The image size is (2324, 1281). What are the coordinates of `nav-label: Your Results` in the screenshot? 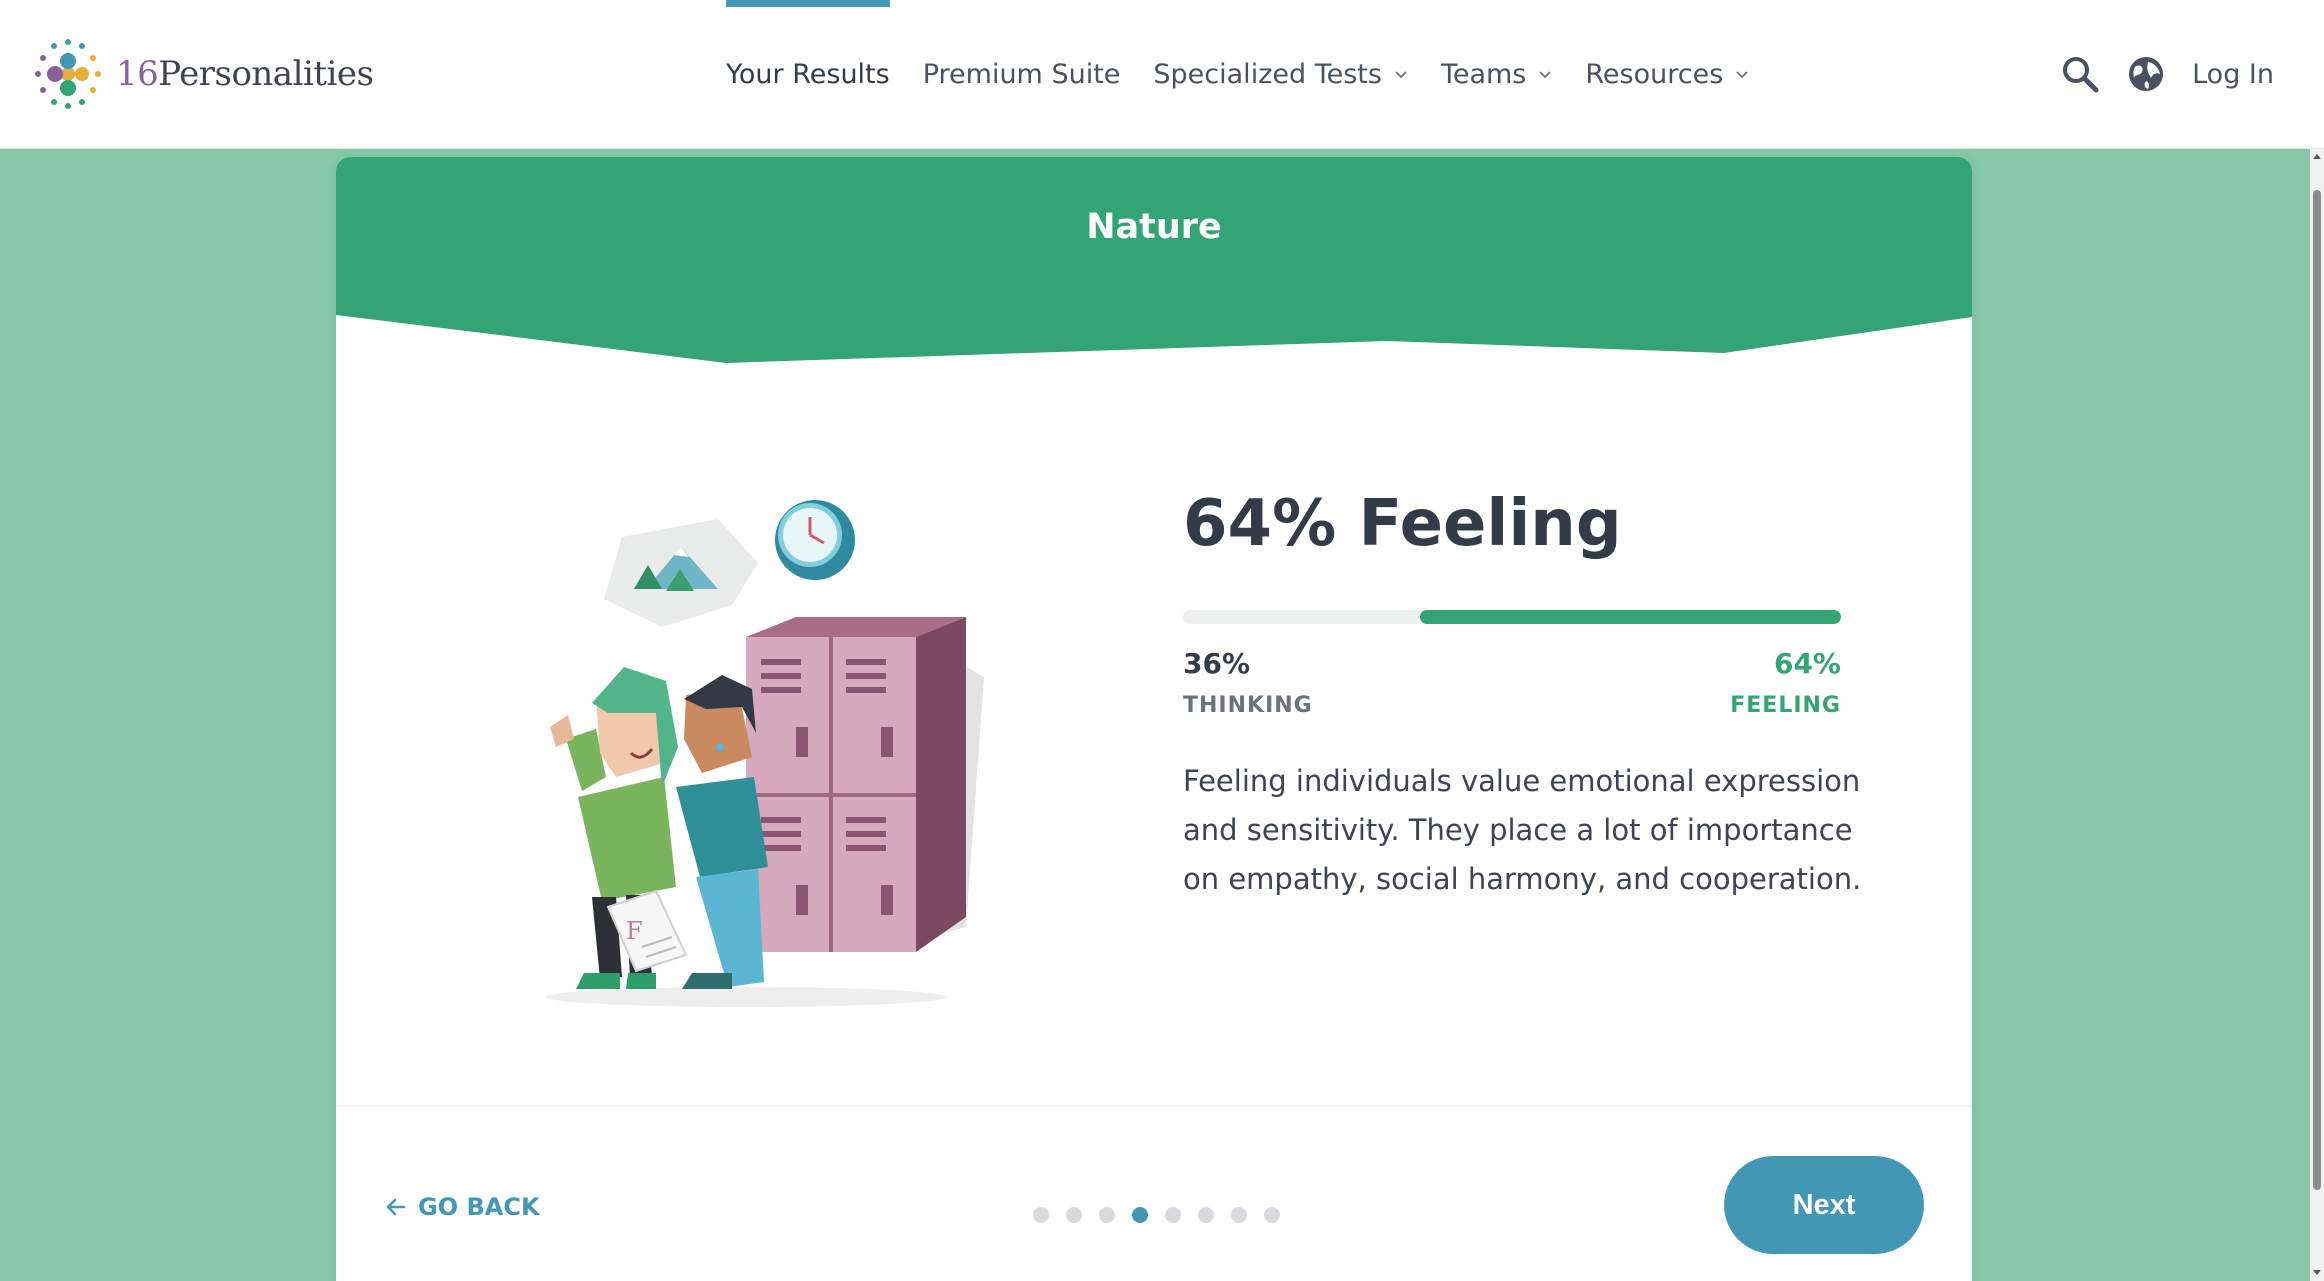 It's located at (808, 74).